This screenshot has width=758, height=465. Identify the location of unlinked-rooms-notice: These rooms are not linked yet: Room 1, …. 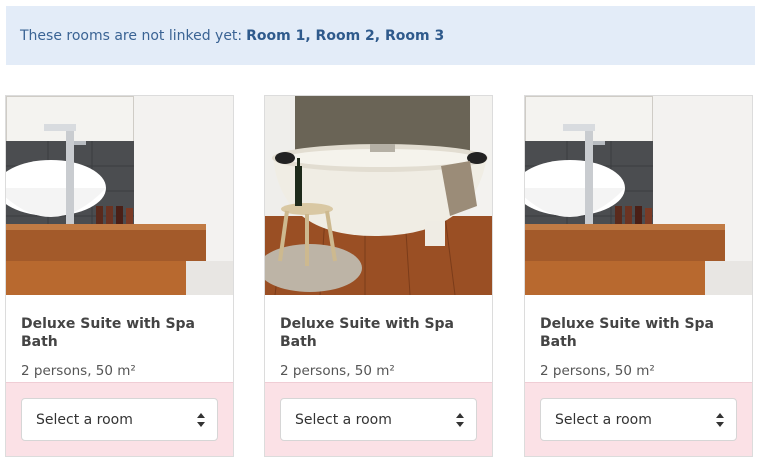
(380, 35).